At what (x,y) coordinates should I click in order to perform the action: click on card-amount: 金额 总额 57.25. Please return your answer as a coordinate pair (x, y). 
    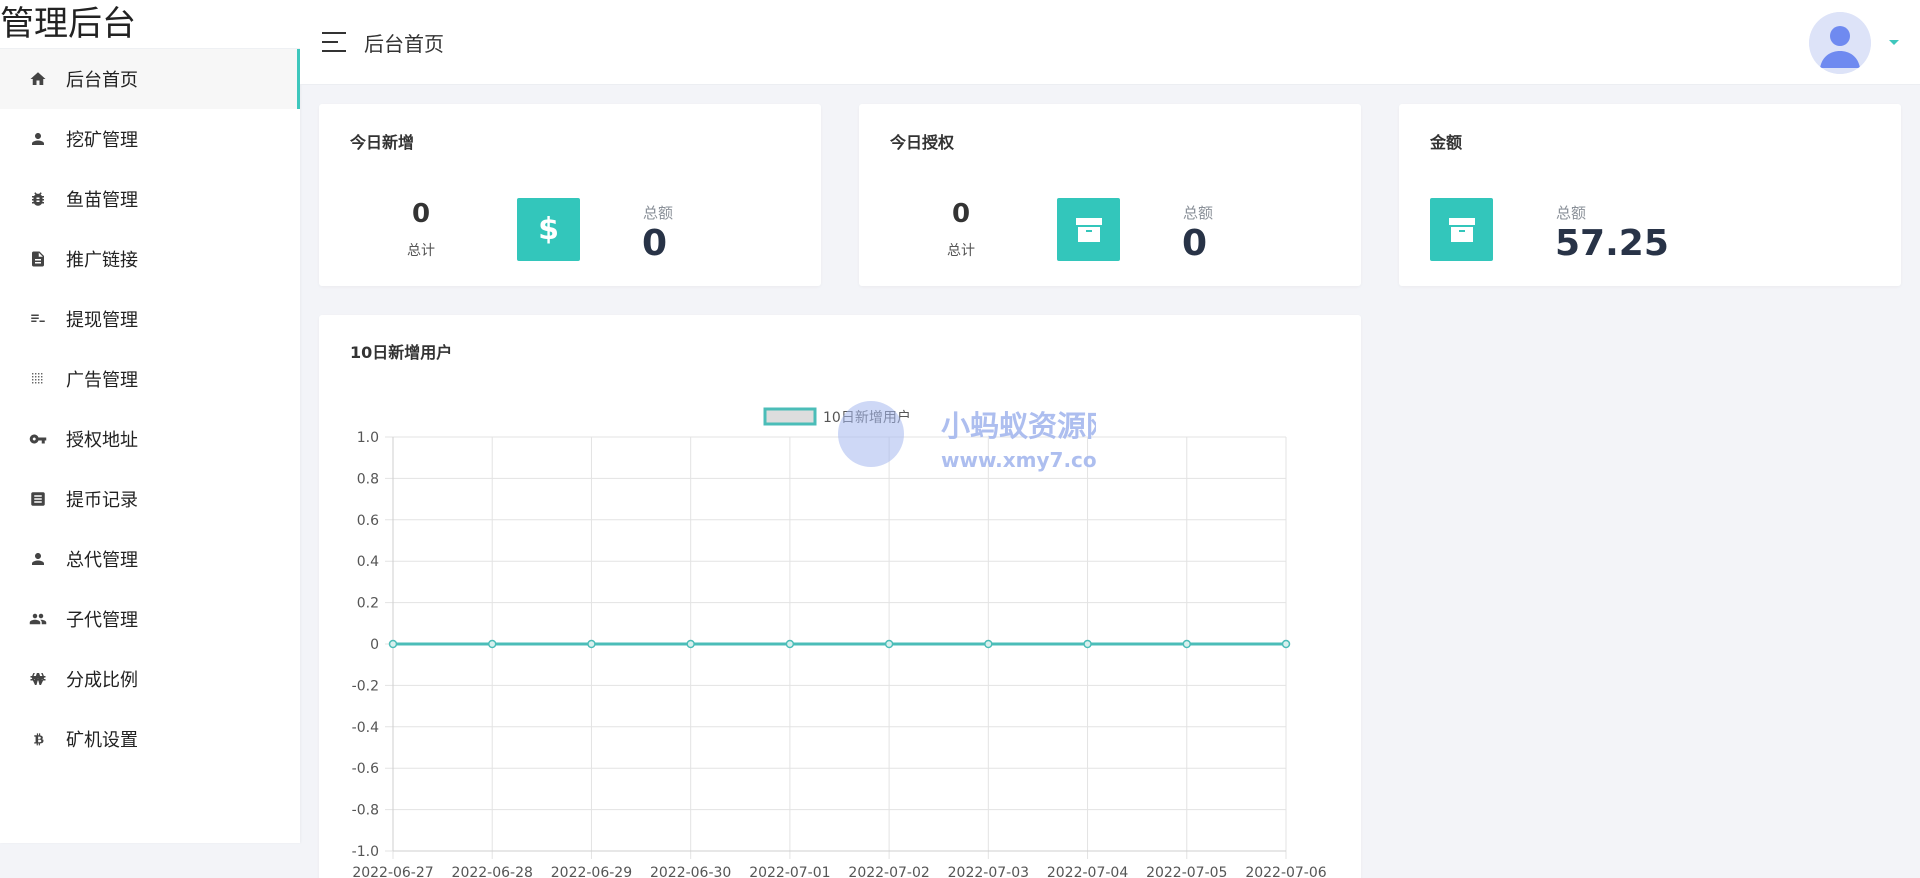
    Looking at the image, I should click on (1650, 195).